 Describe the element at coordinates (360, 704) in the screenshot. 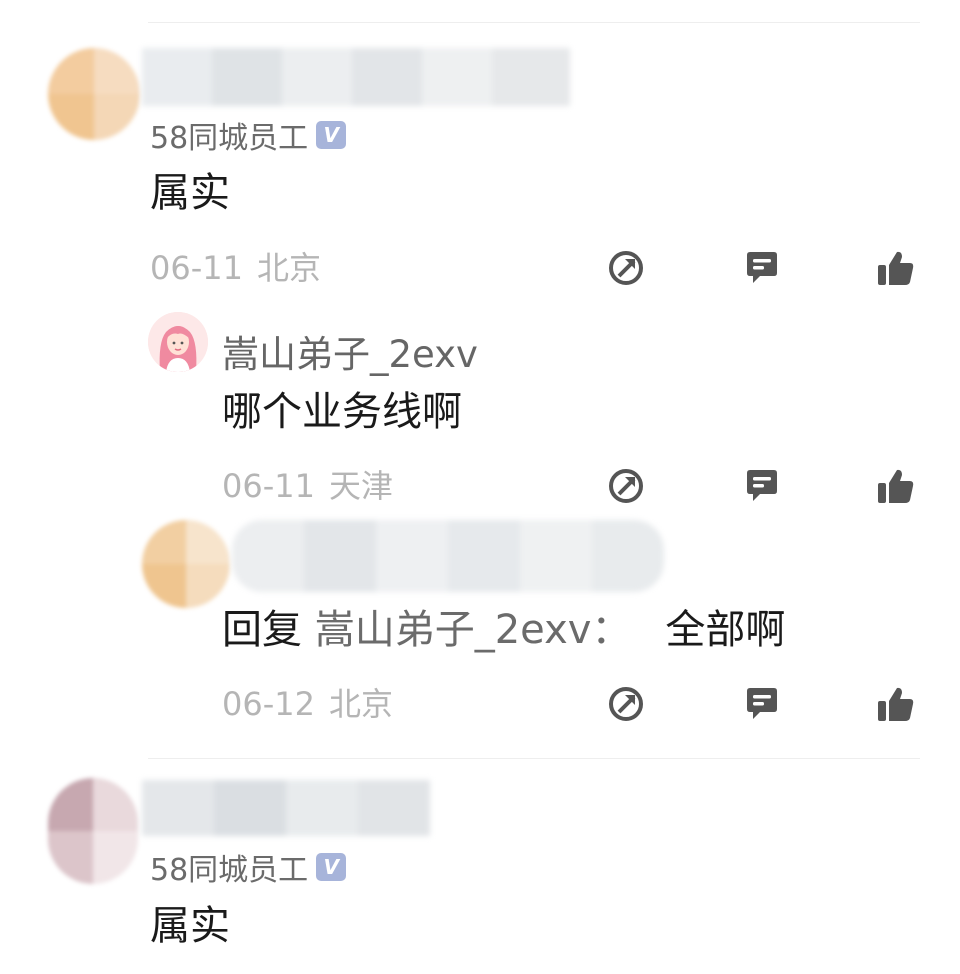

I see `reply-location: 北京` at that location.